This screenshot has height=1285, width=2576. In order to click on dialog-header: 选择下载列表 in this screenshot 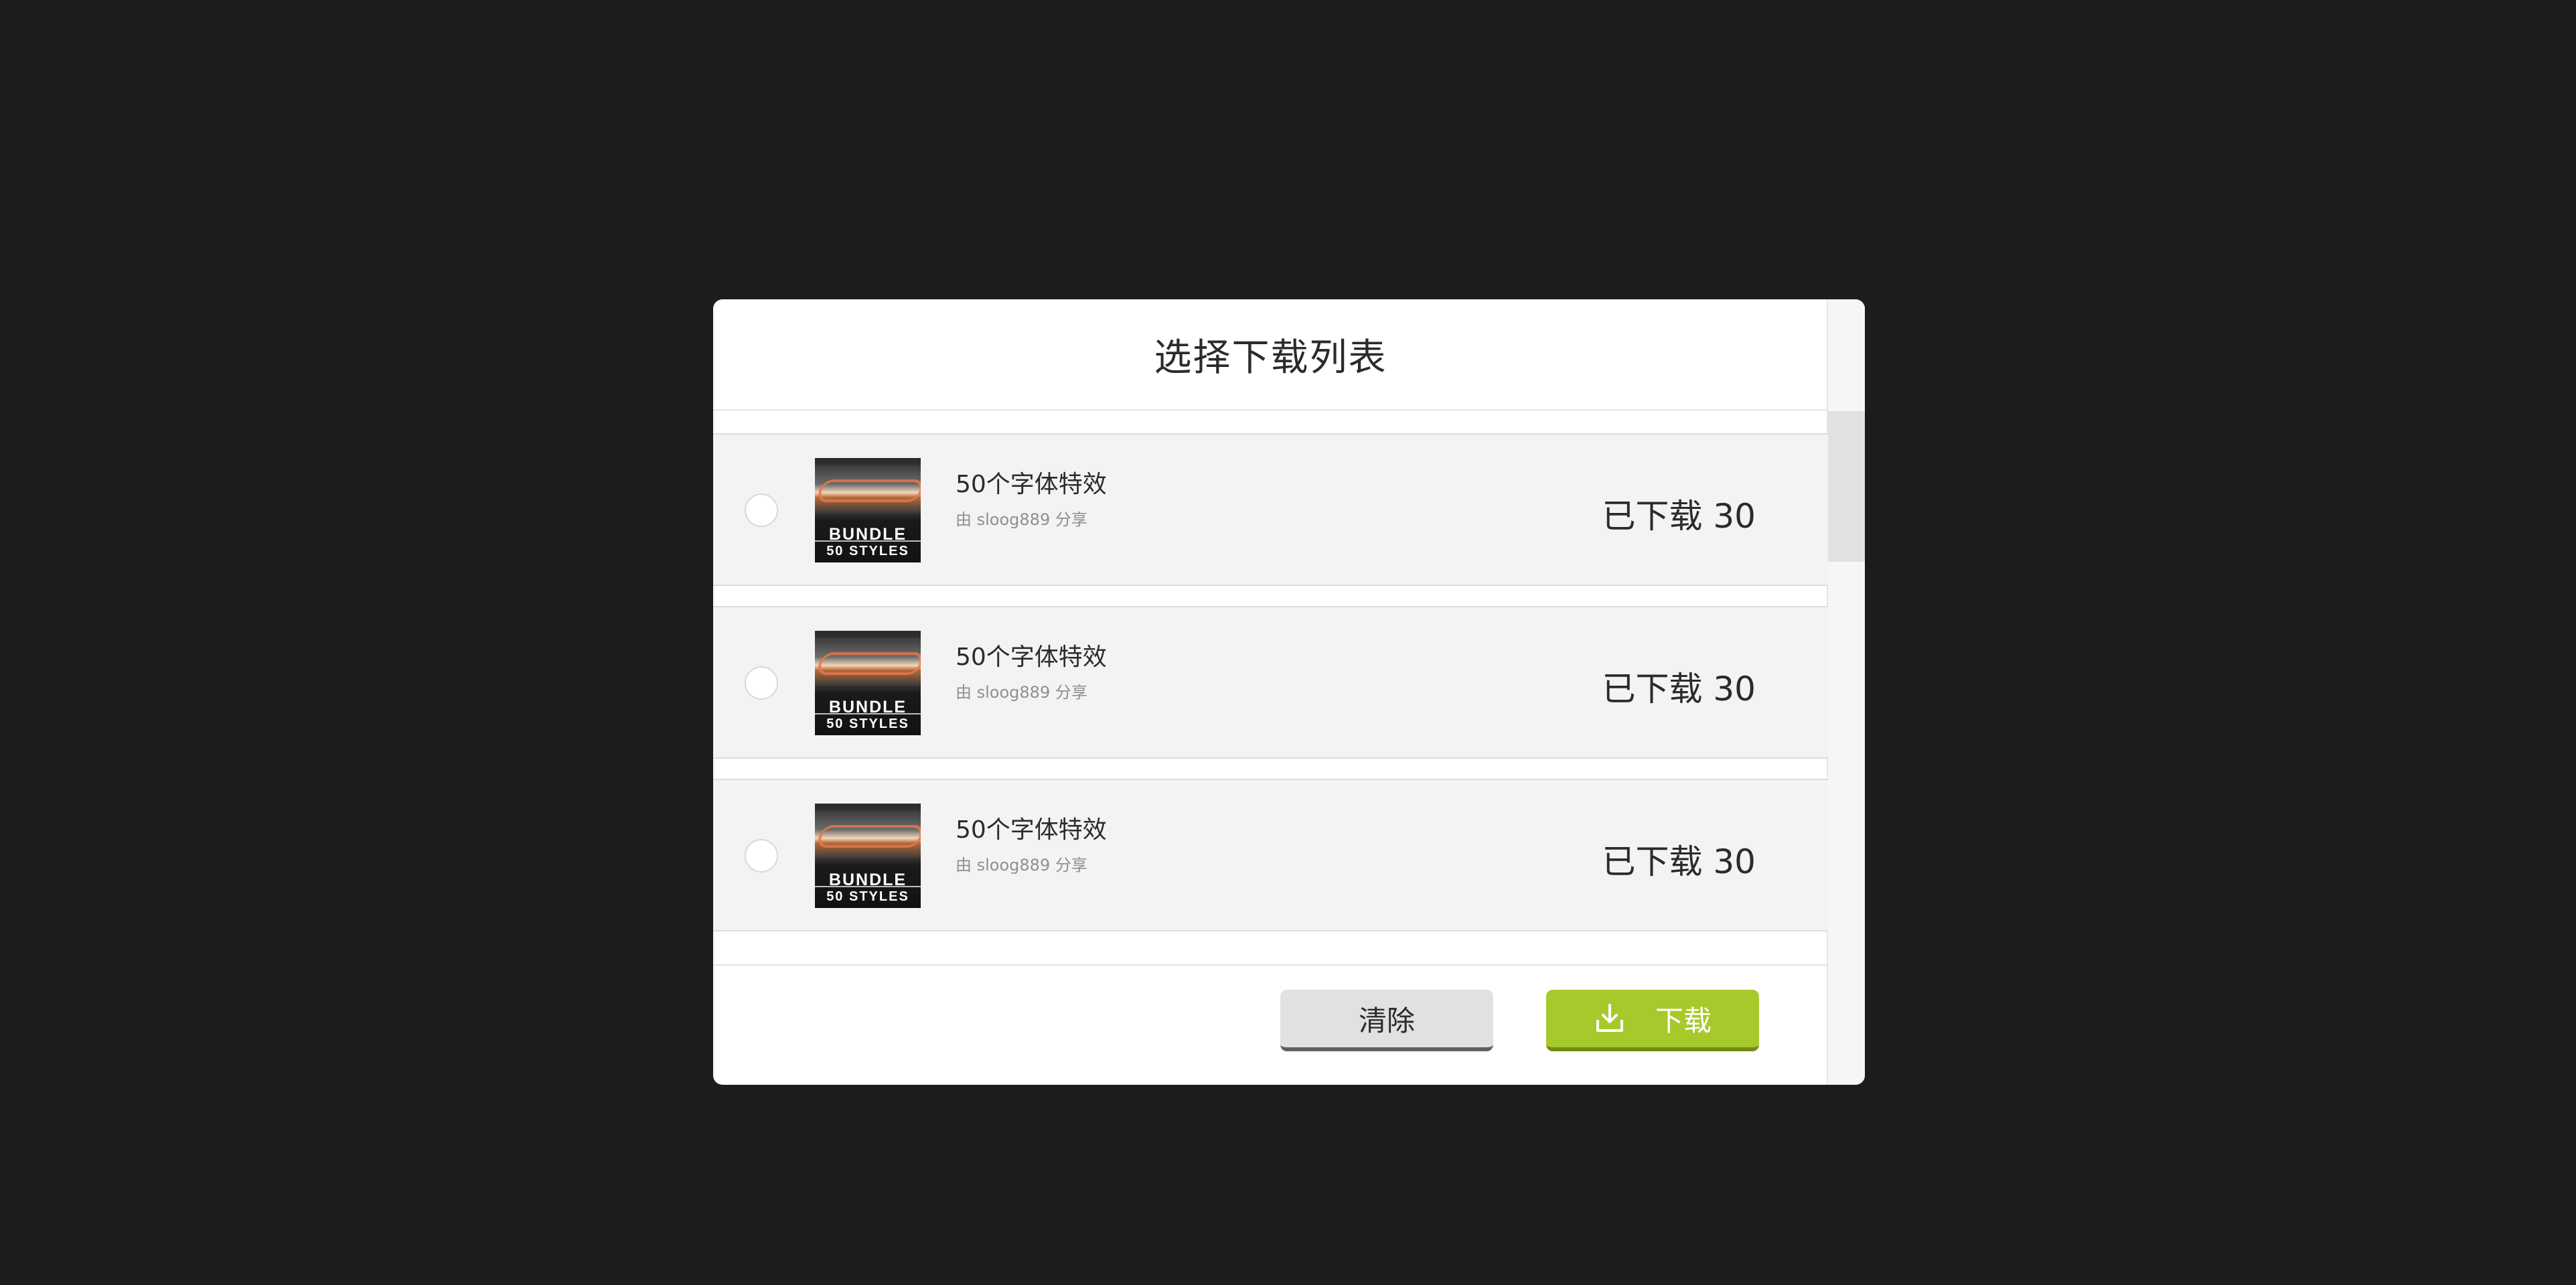, I will do `click(1270, 355)`.